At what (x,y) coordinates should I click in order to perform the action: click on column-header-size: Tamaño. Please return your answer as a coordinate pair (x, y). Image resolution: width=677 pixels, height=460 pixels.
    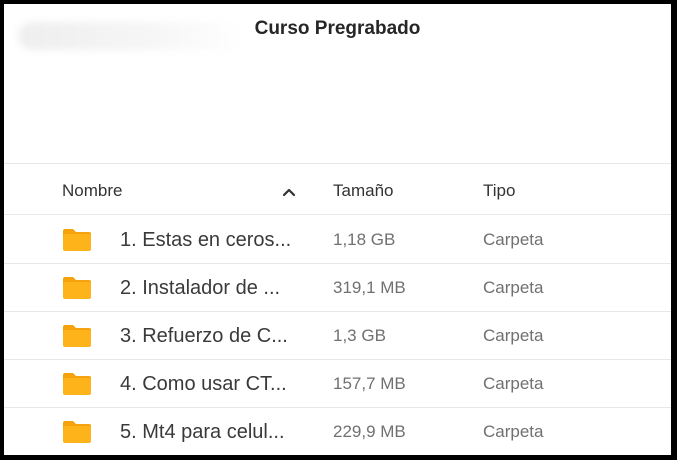
    Looking at the image, I should click on (363, 191).